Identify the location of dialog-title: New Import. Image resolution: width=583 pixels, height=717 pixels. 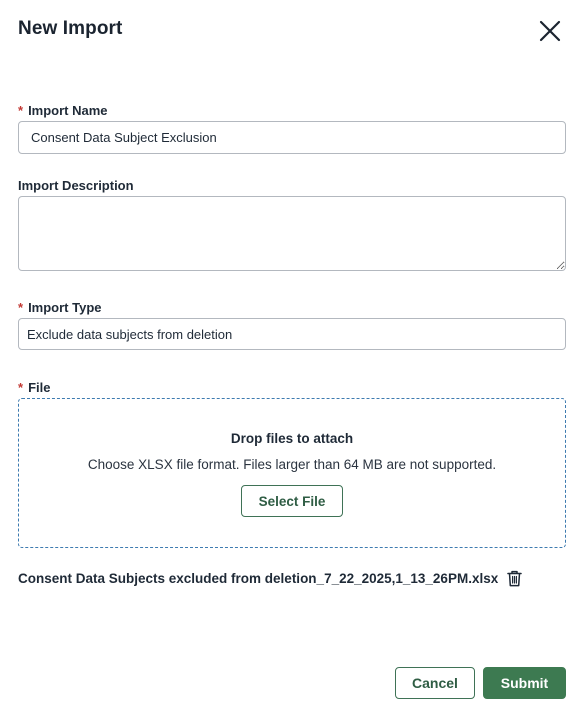
(70, 28).